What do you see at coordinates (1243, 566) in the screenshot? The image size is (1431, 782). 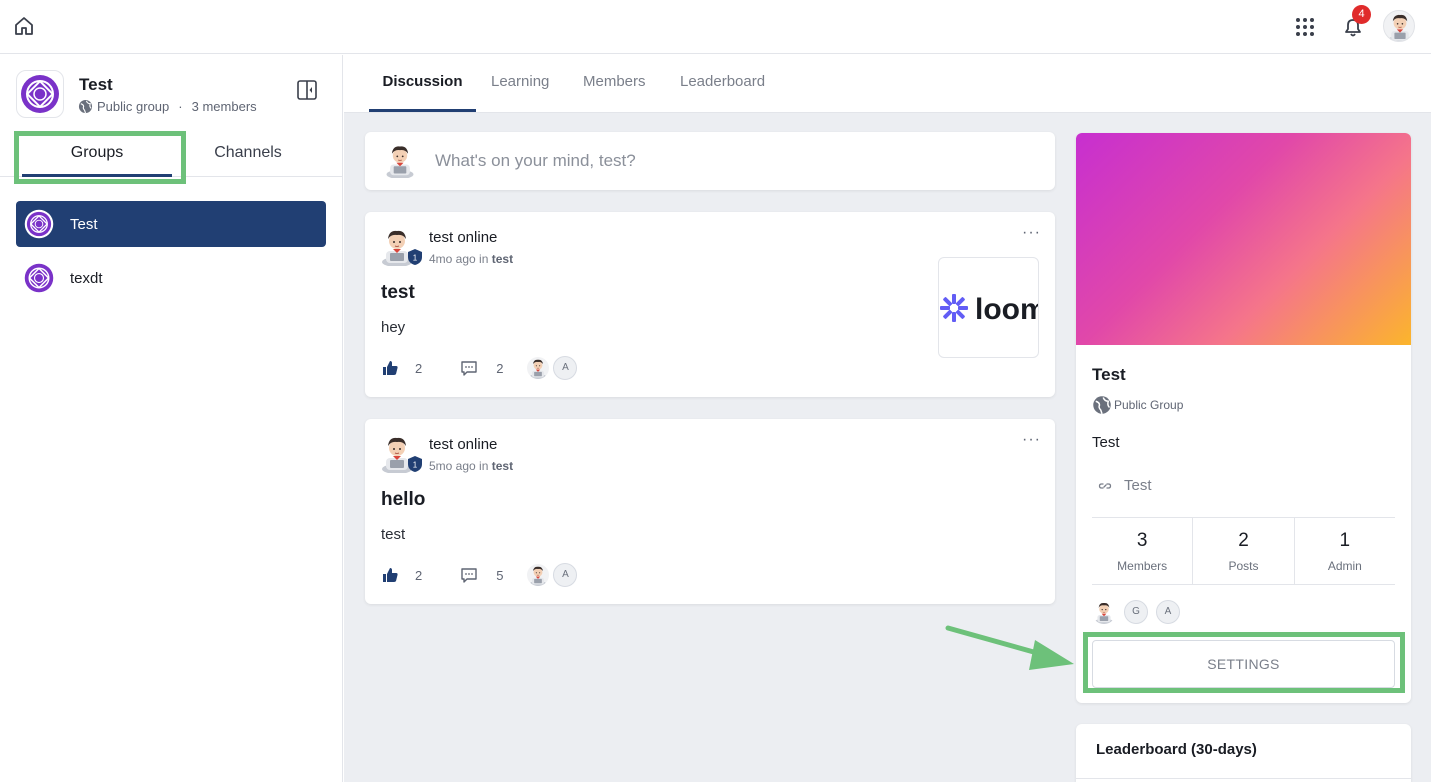 I see `stat-label: Posts` at bounding box center [1243, 566].